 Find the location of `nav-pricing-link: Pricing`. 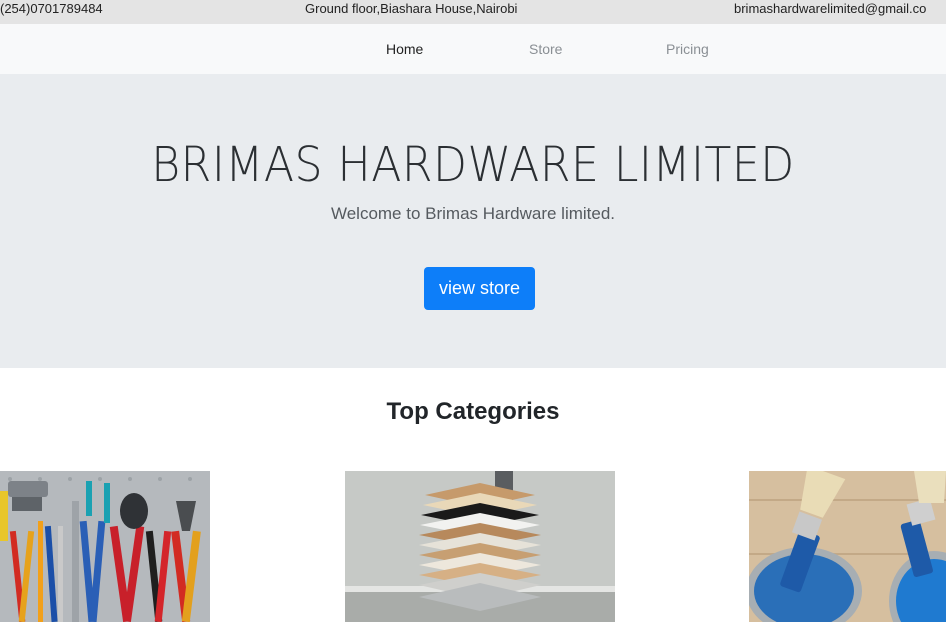

nav-pricing-link: Pricing is located at coordinates (687, 49).